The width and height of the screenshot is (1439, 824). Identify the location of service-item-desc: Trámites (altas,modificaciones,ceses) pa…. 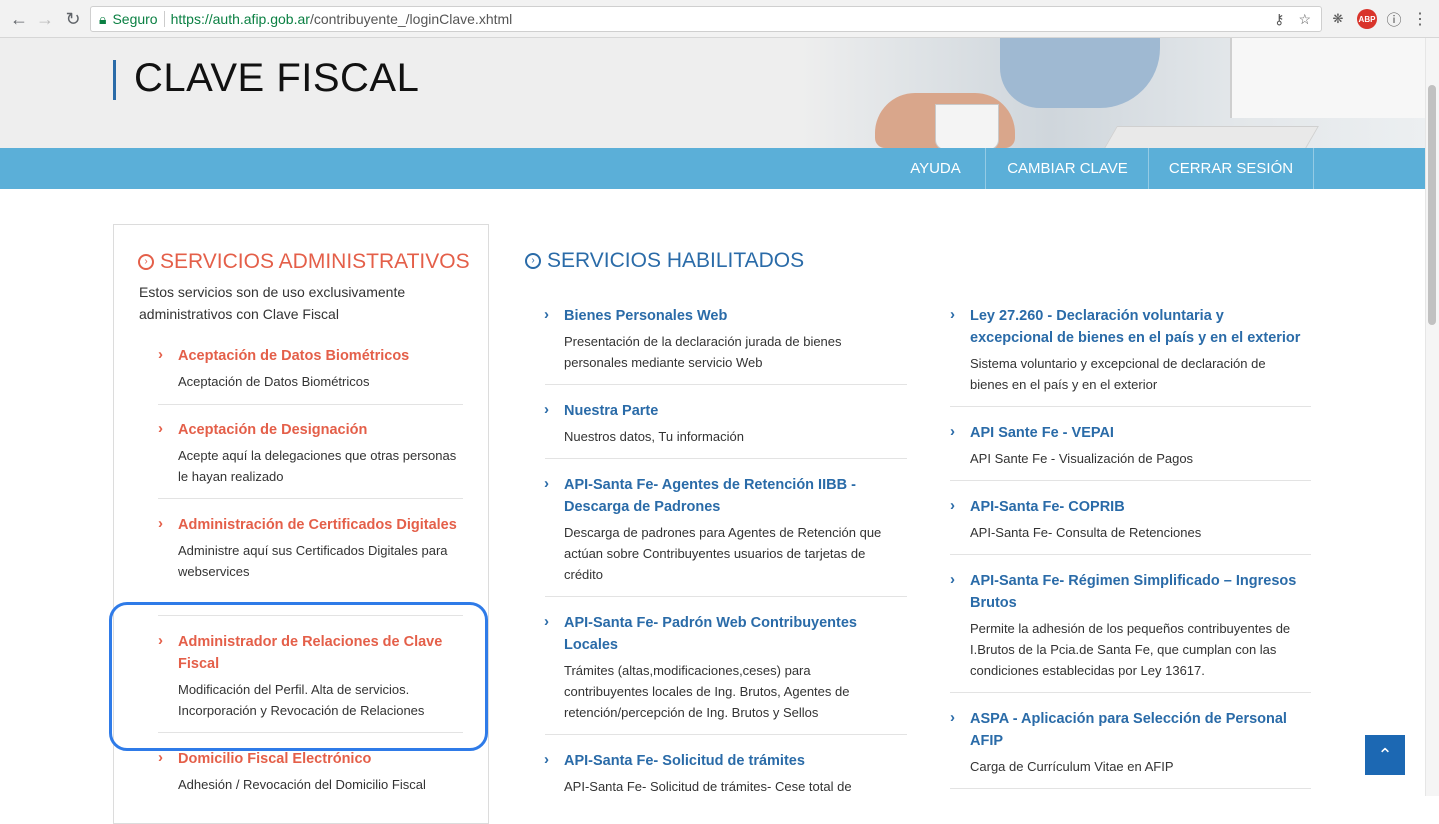
(707, 691).